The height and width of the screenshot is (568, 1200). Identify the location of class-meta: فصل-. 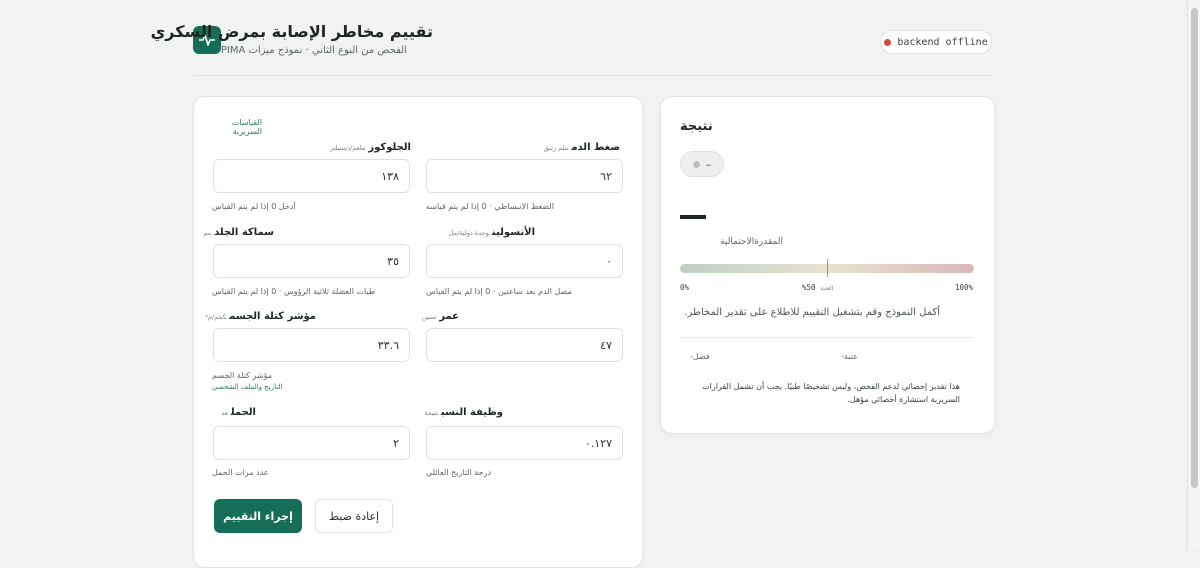
(700, 356).